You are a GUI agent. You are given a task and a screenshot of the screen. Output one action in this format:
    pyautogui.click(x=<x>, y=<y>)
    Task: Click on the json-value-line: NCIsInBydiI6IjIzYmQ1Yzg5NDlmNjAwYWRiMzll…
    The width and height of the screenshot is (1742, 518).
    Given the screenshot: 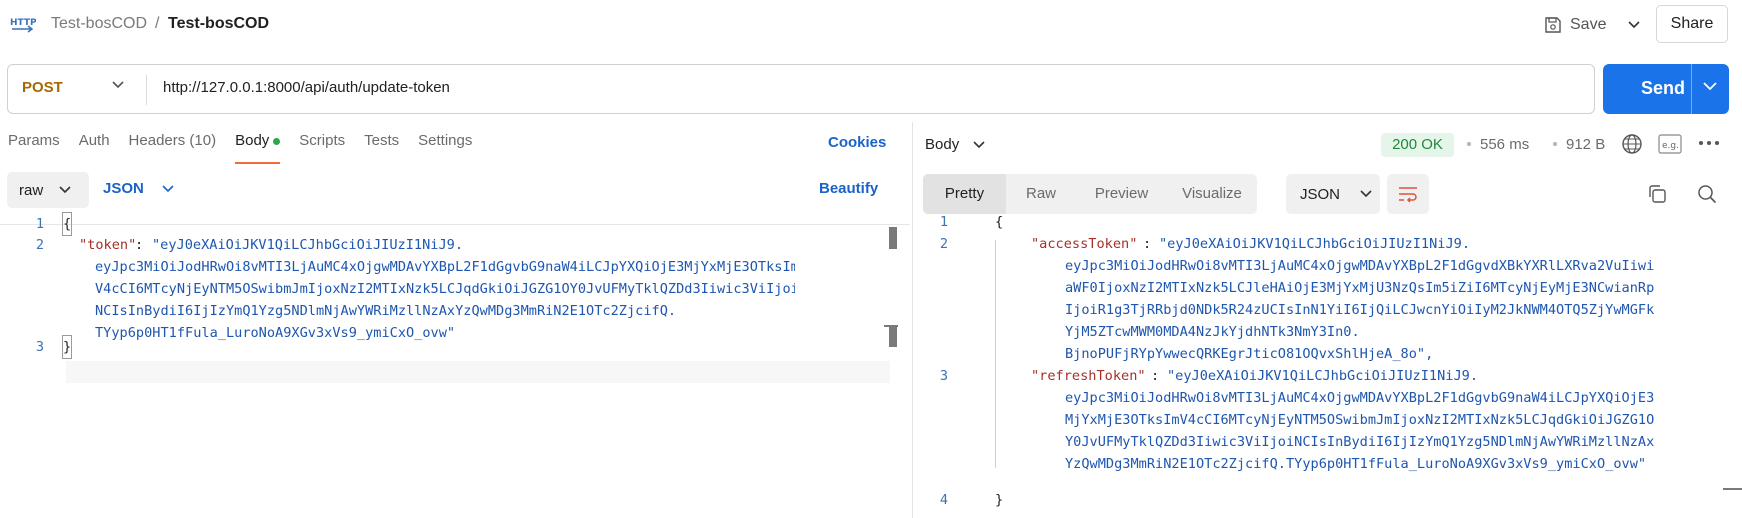 What is the action you would take?
    pyautogui.click(x=386, y=311)
    